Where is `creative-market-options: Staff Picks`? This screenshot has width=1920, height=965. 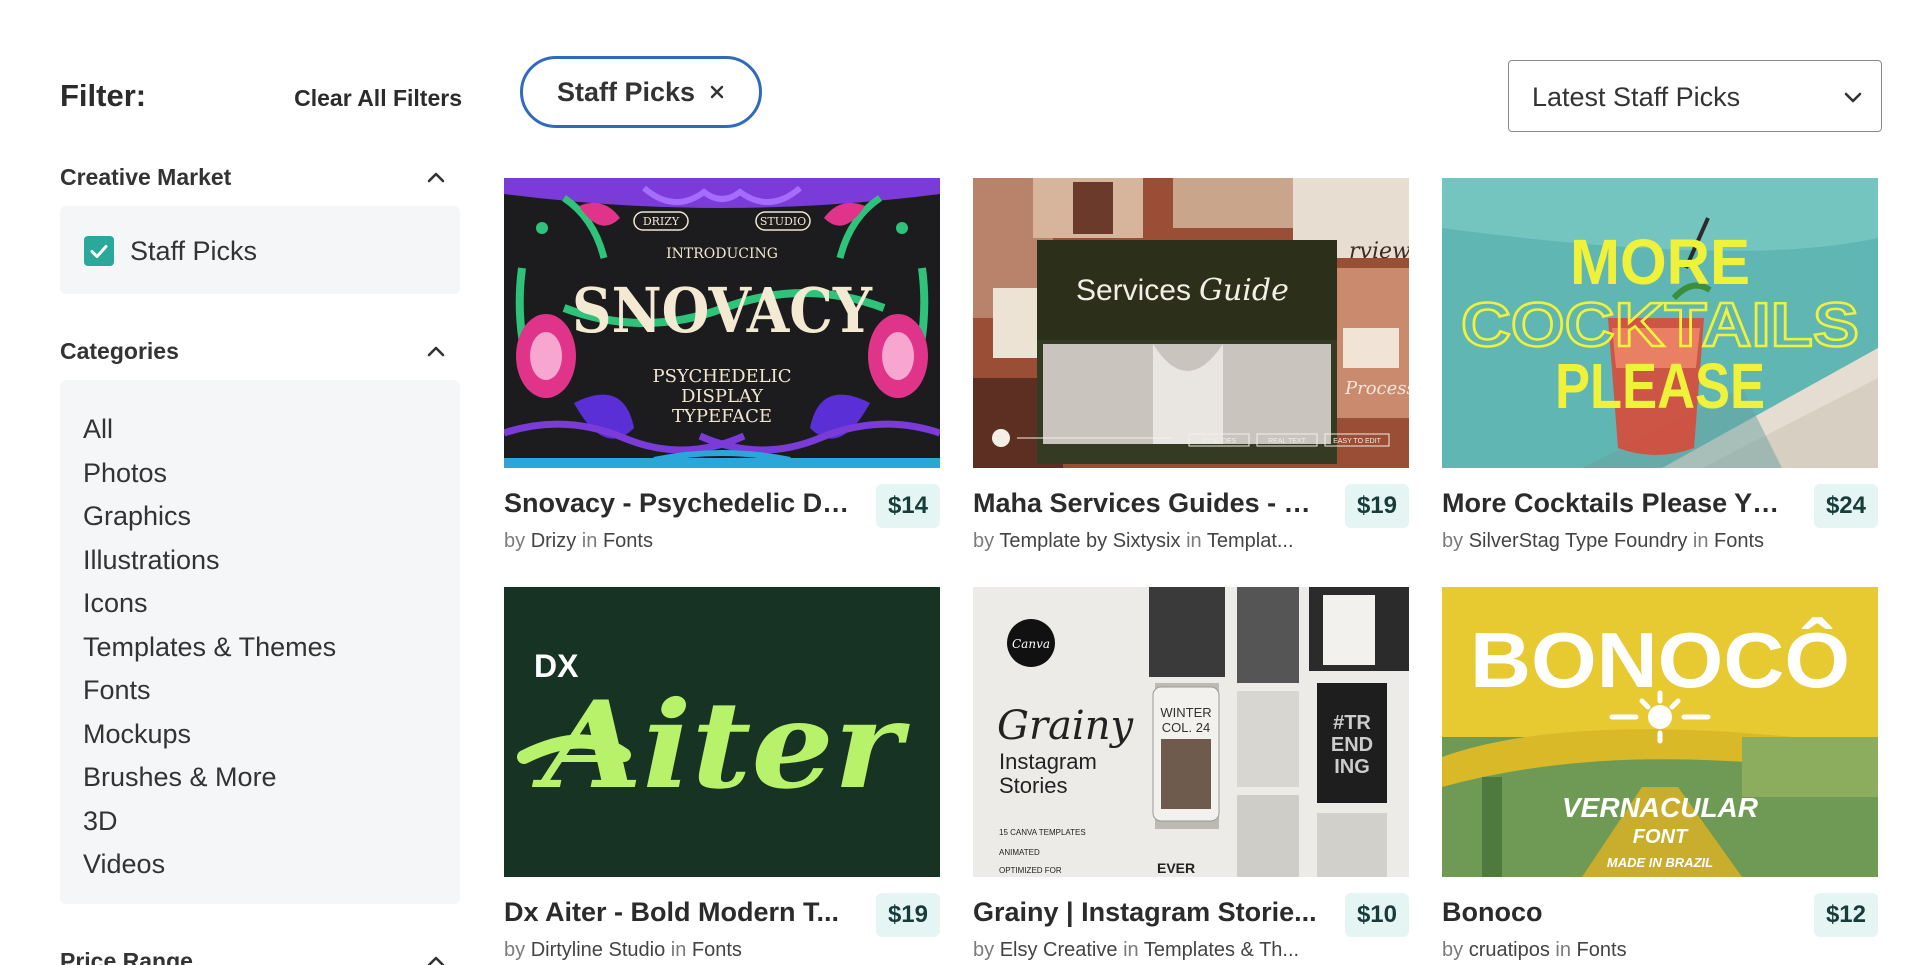
creative-market-options: Staff Picks is located at coordinates (260, 250).